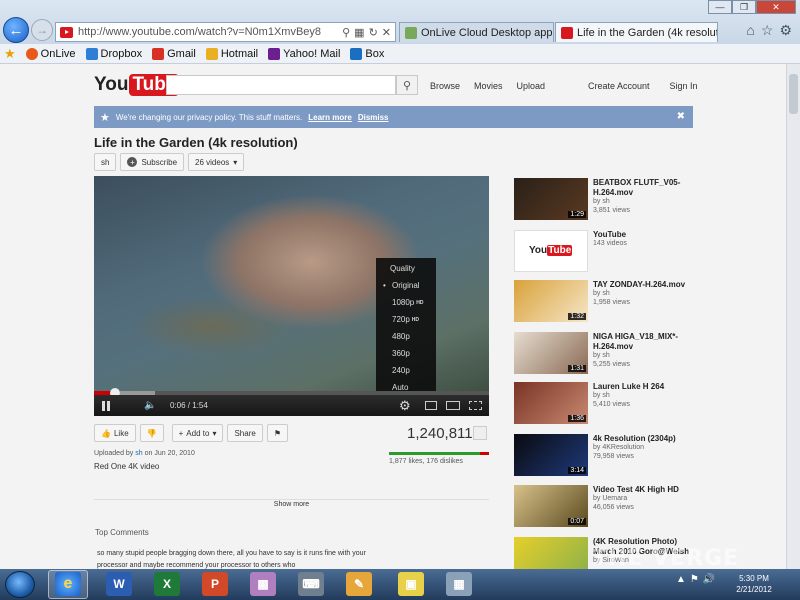 The width and height of the screenshot is (800, 600). Describe the element at coordinates (167, 584) in the screenshot. I see `excel-icon: X` at that location.